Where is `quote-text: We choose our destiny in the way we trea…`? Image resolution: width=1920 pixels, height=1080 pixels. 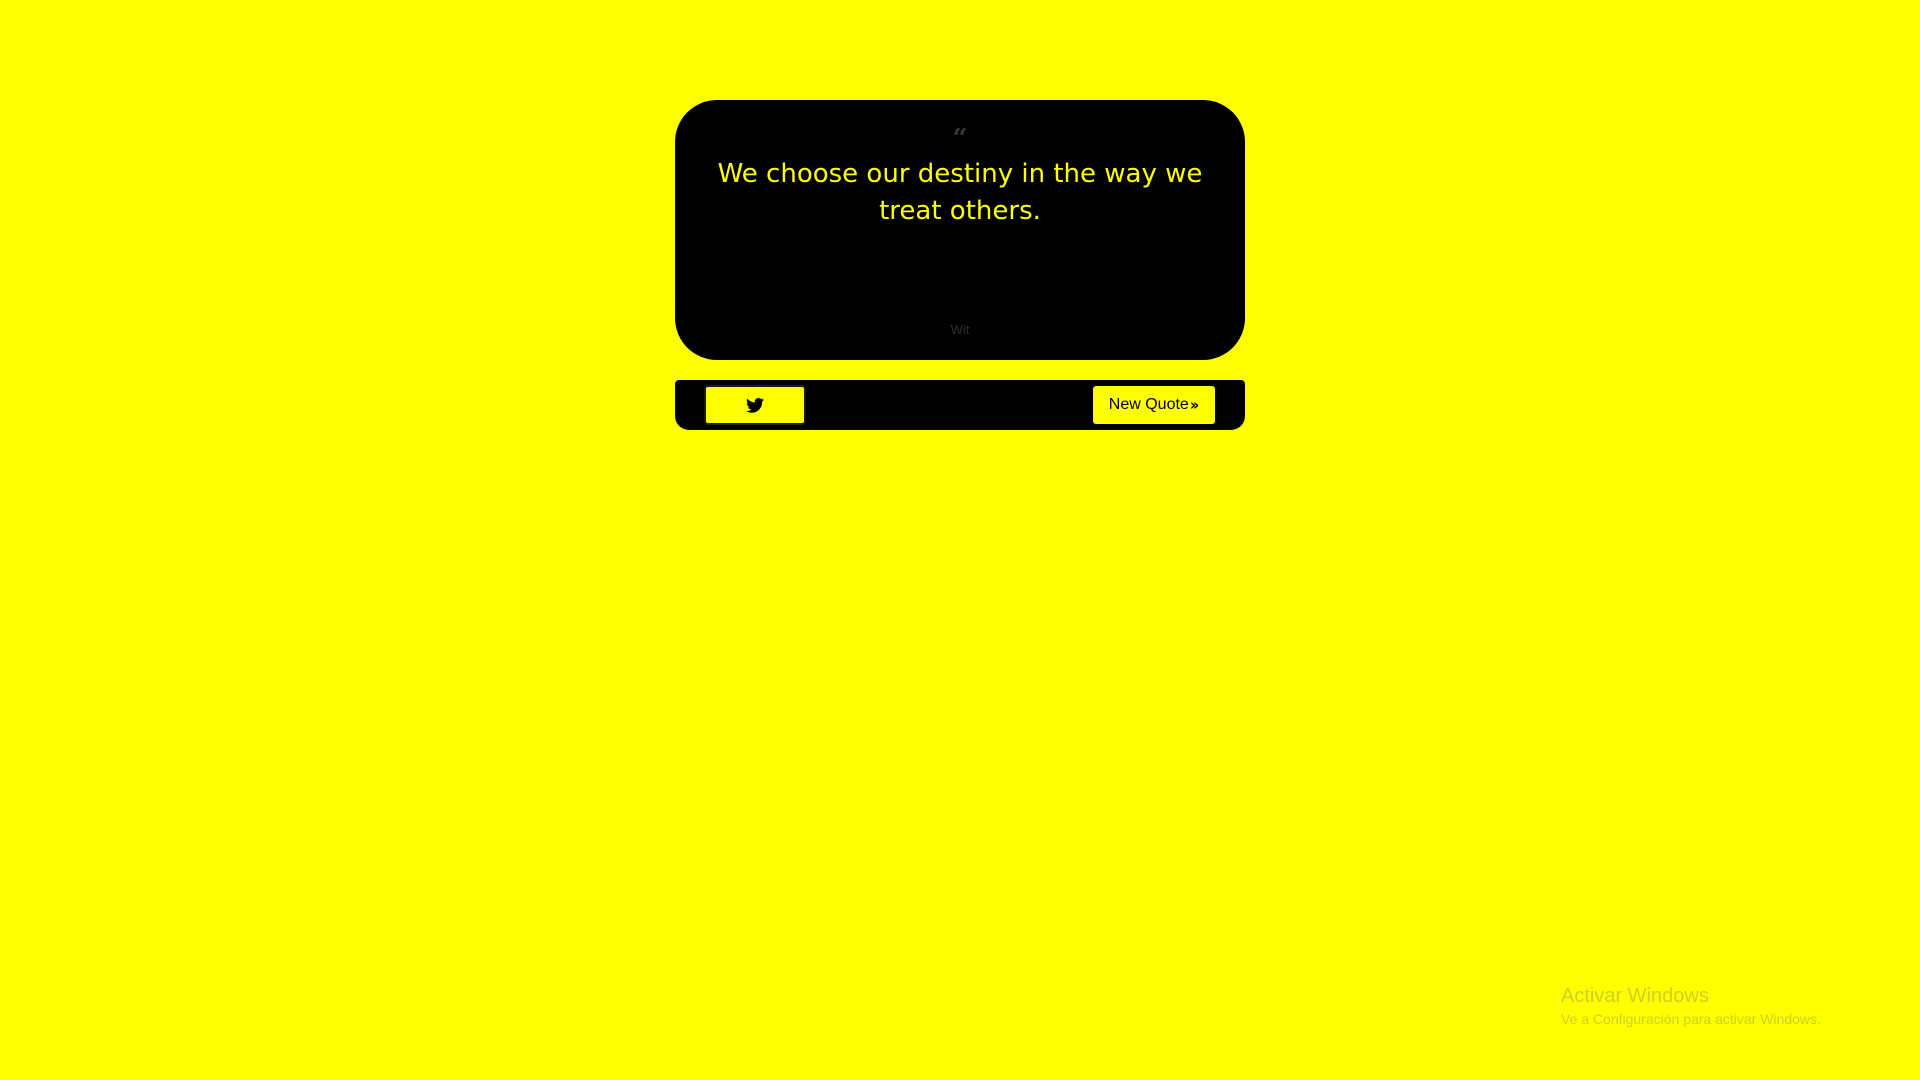
quote-text: We choose our destiny in the way we trea… is located at coordinates (960, 192).